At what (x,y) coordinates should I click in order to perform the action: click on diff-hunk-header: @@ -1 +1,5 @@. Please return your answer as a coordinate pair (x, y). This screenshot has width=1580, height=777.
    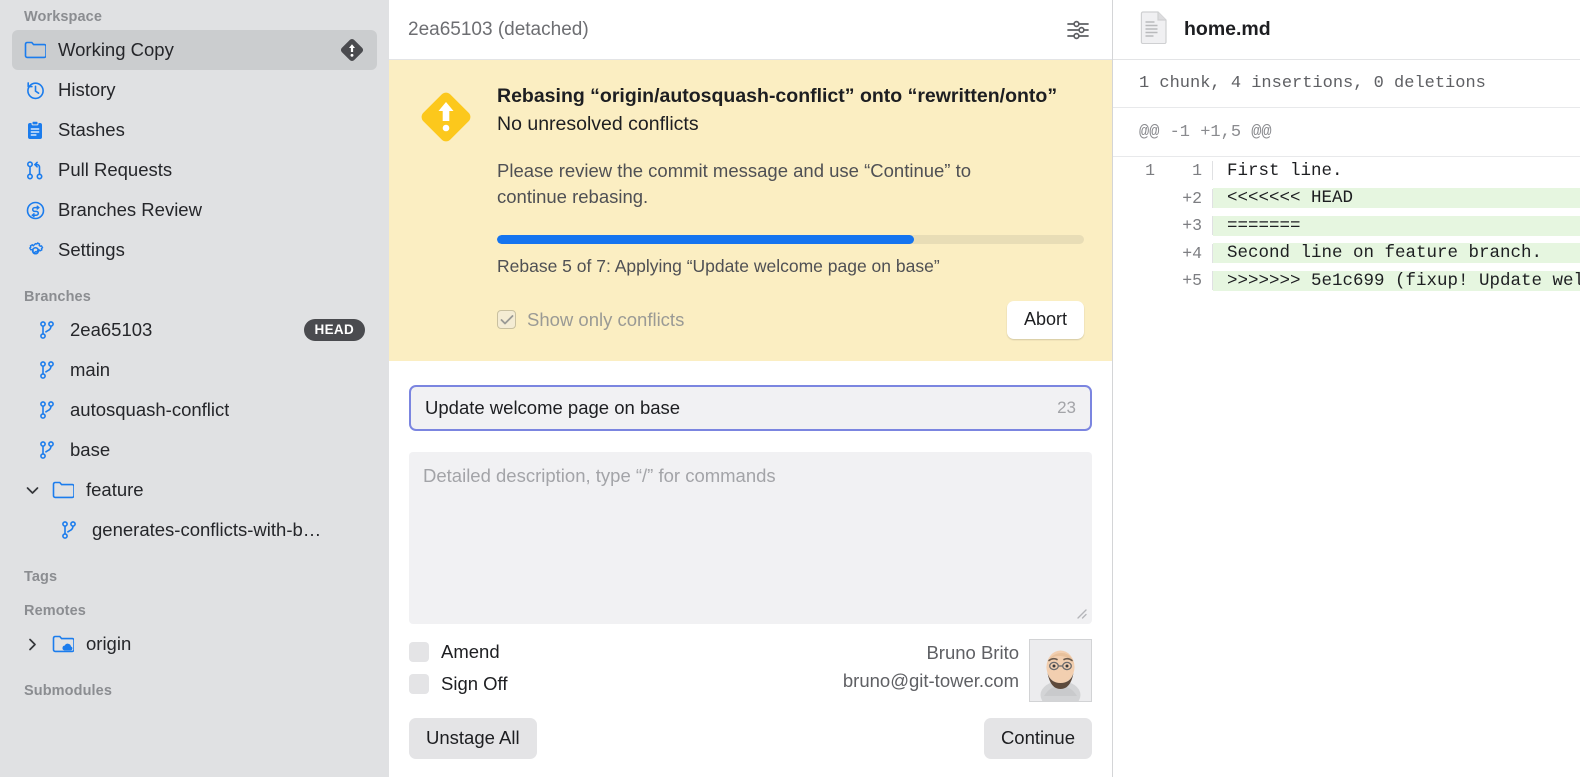
    Looking at the image, I should click on (1346, 132).